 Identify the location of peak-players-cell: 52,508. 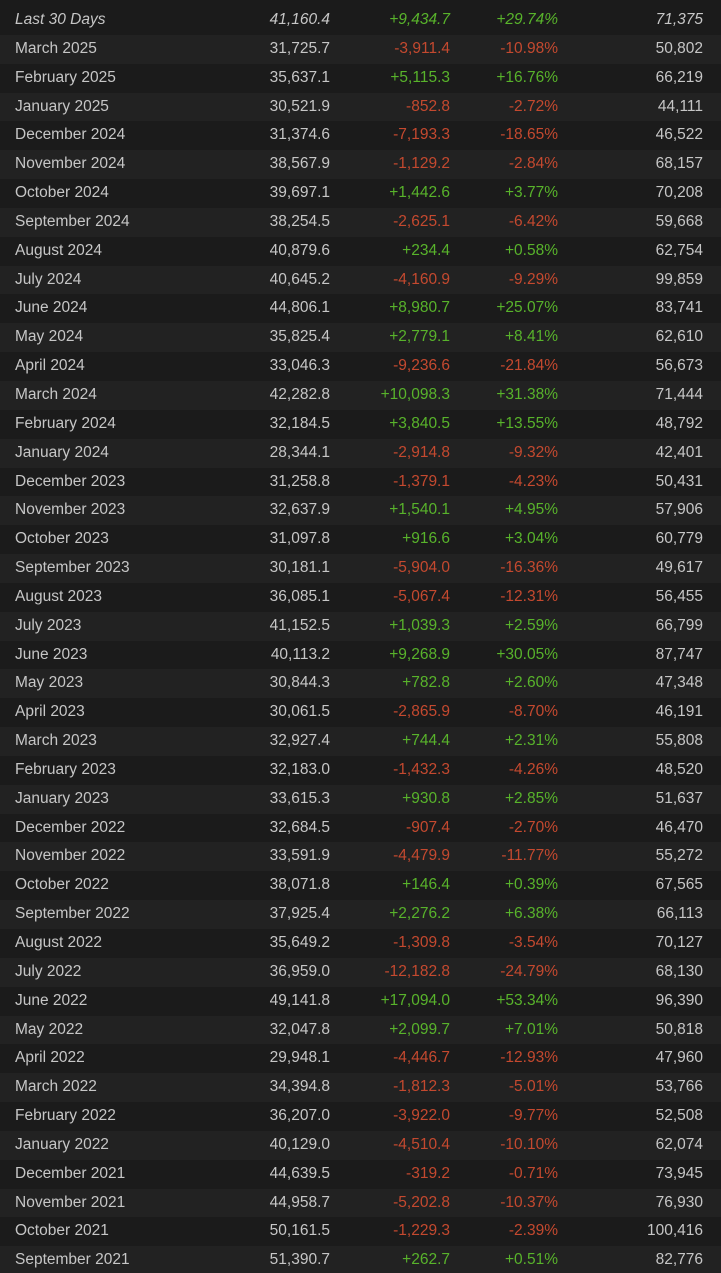
(679, 1116).